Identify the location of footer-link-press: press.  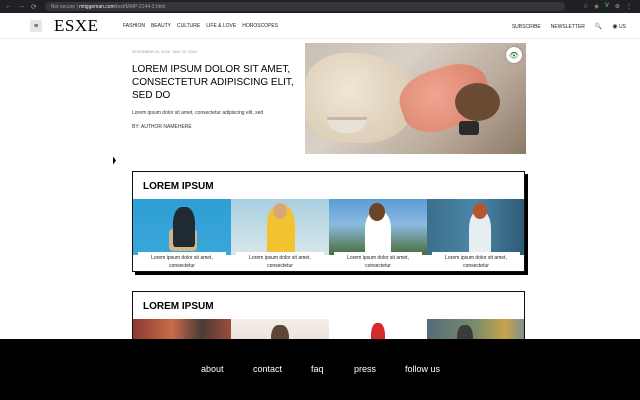
(365, 369).